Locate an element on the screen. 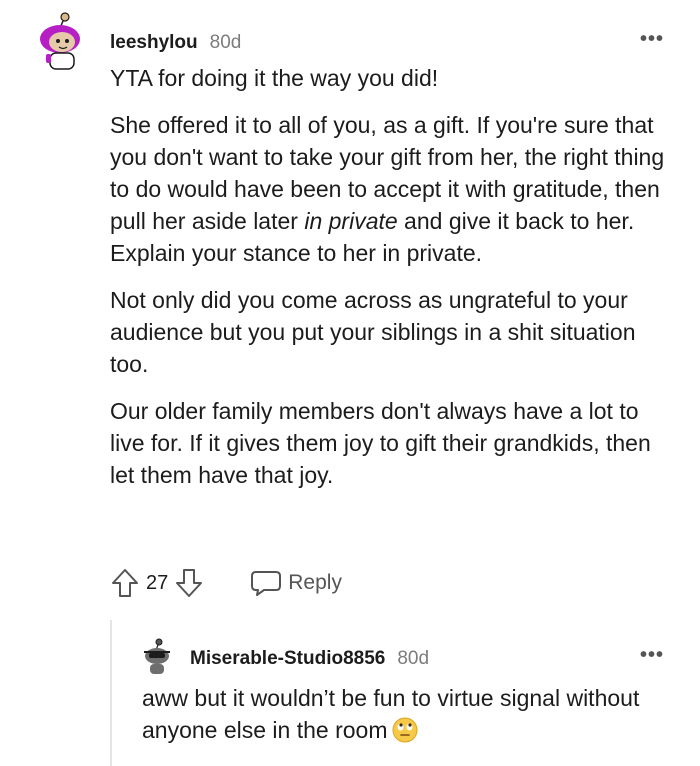 The width and height of the screenshot is (700, 766). comment-username: leeshylou is located at coordinates (154, 43).